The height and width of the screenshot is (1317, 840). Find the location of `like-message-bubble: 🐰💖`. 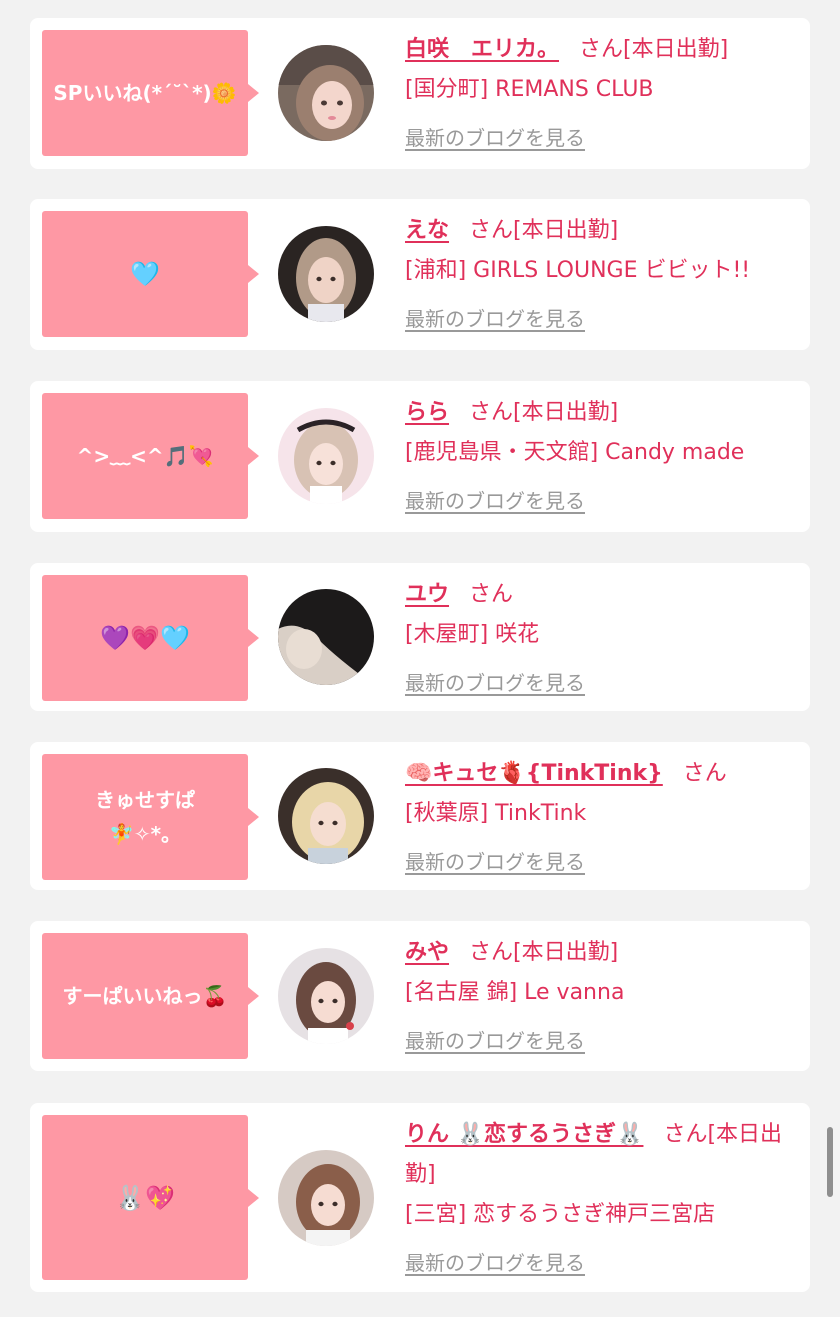

like-message-bubble: 🐰💖 is located at coordinates (150, 1197).